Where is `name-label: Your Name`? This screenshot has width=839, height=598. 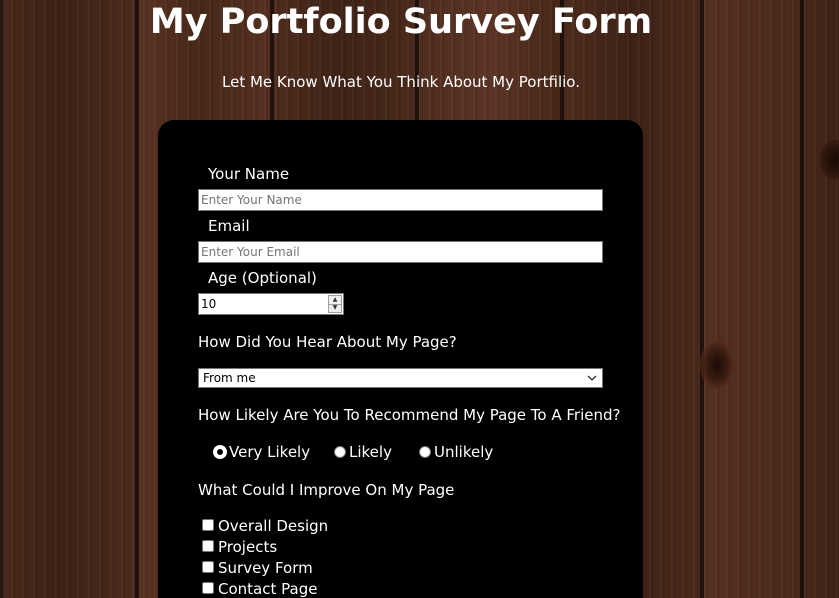 name-label: Your Name is located at coordinates (249, 174).